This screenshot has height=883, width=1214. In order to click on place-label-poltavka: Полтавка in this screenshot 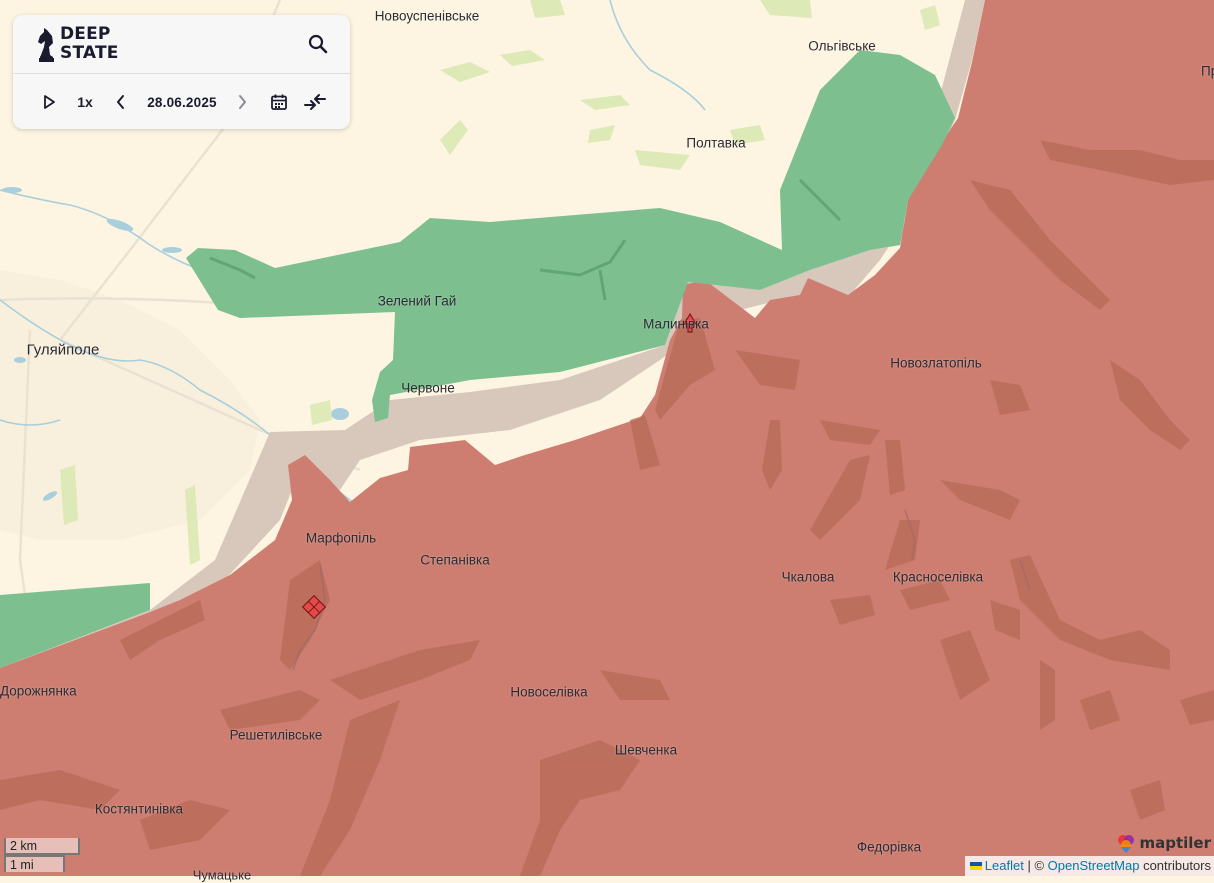, I will do `click(716, 143)`.